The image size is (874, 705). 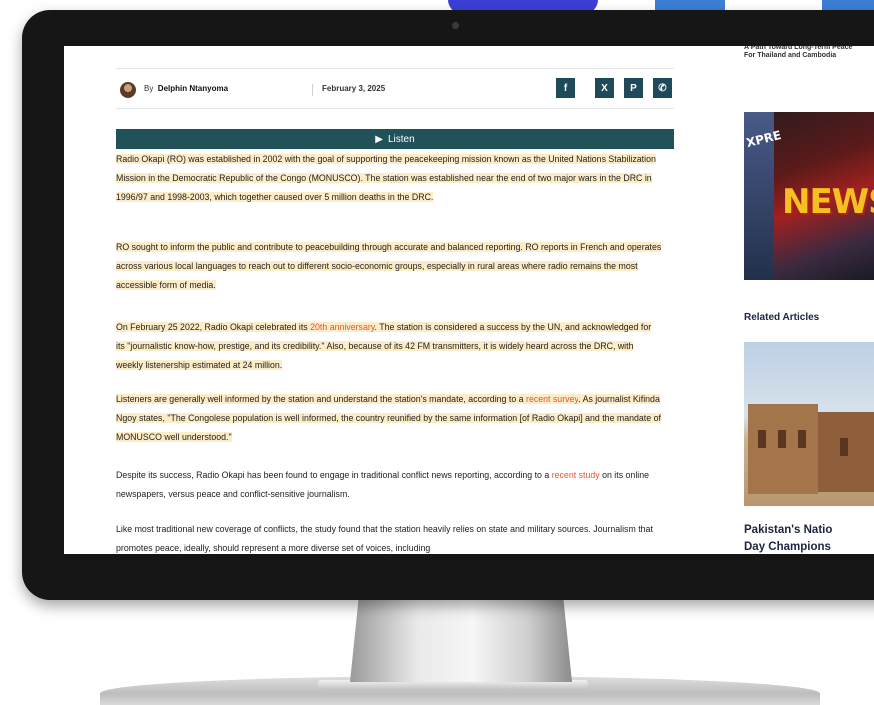 What do you see at coordinates (395, 108) in the screenshot?
I see `byline-separator` at bounding box center [395, 108].